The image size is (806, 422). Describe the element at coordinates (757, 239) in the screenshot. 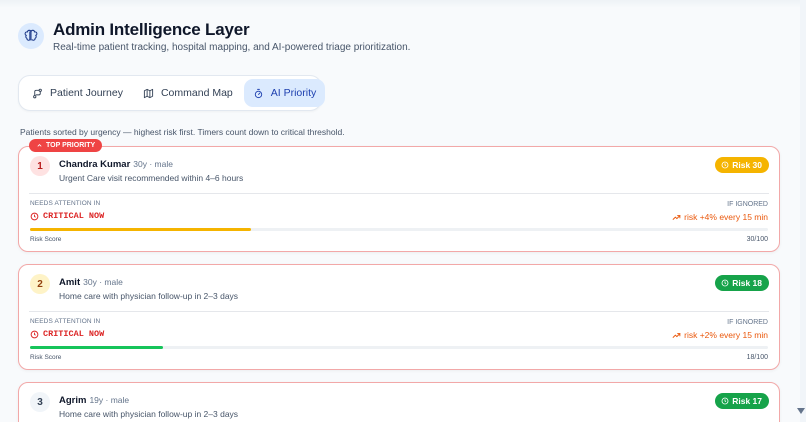

I see `risk-score-value: 30/100` at that location.